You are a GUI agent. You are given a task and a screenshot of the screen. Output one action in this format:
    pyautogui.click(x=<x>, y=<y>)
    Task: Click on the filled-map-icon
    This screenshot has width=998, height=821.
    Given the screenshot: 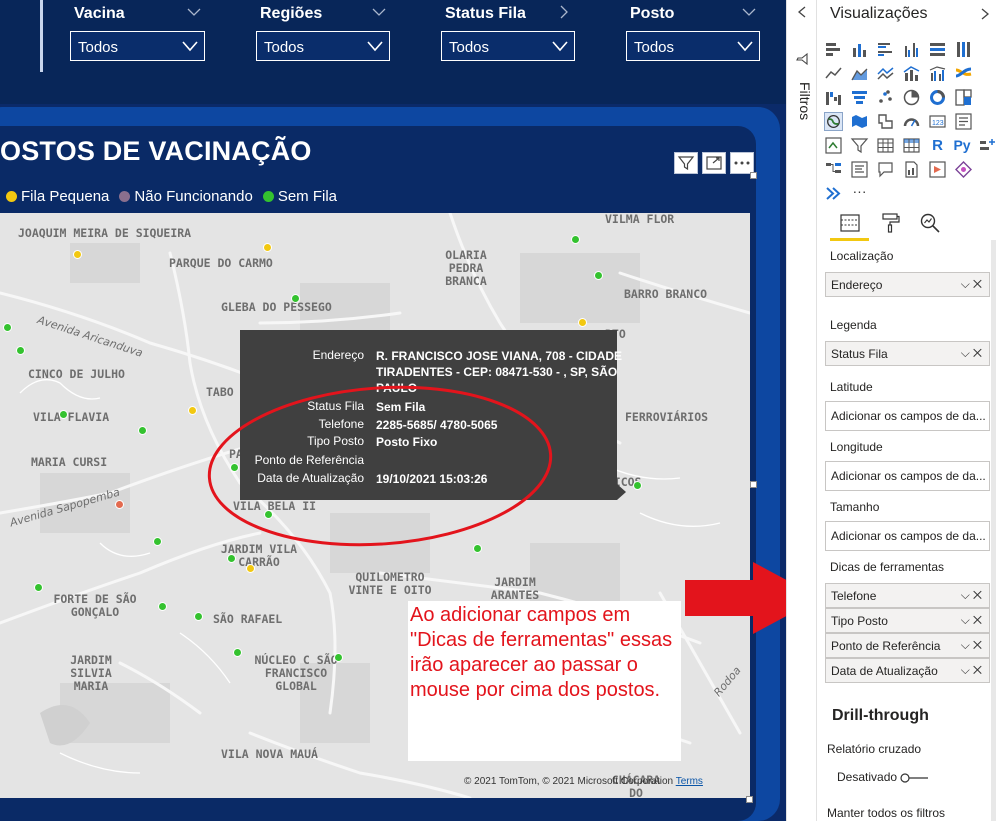 What is the action you would take?
    pyautogui.click(x=859, y=121)
    